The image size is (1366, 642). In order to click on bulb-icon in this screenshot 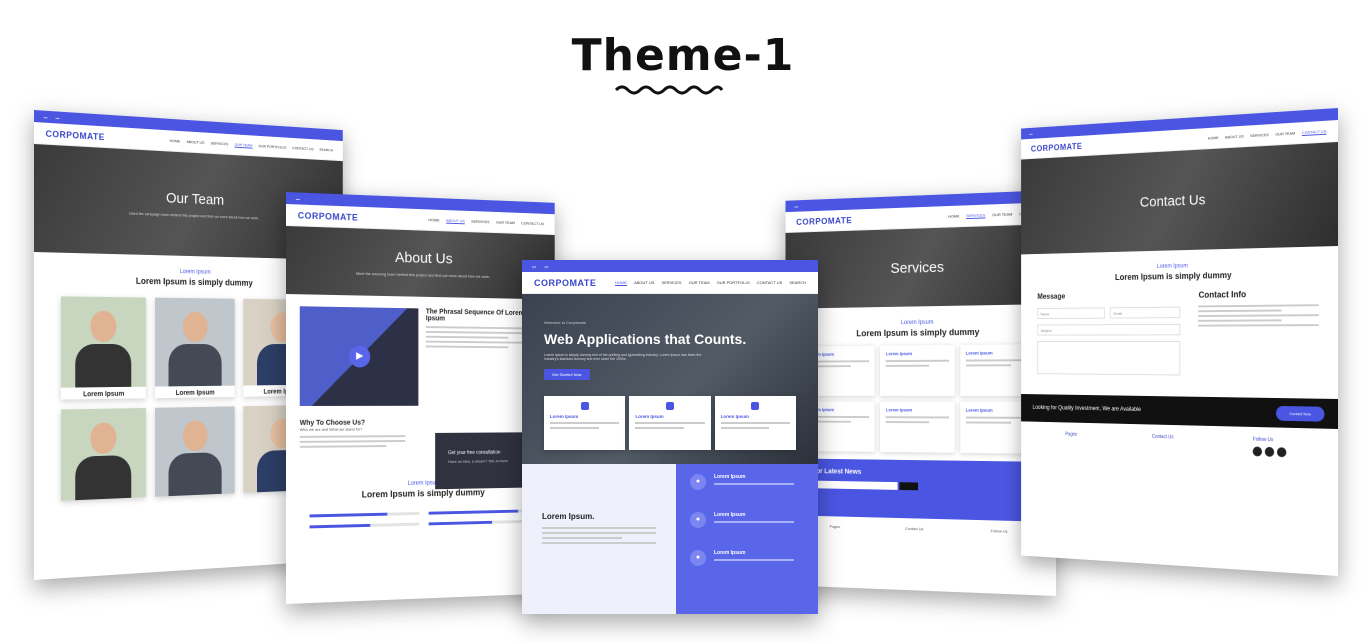, I will do `click(755, 406)`.